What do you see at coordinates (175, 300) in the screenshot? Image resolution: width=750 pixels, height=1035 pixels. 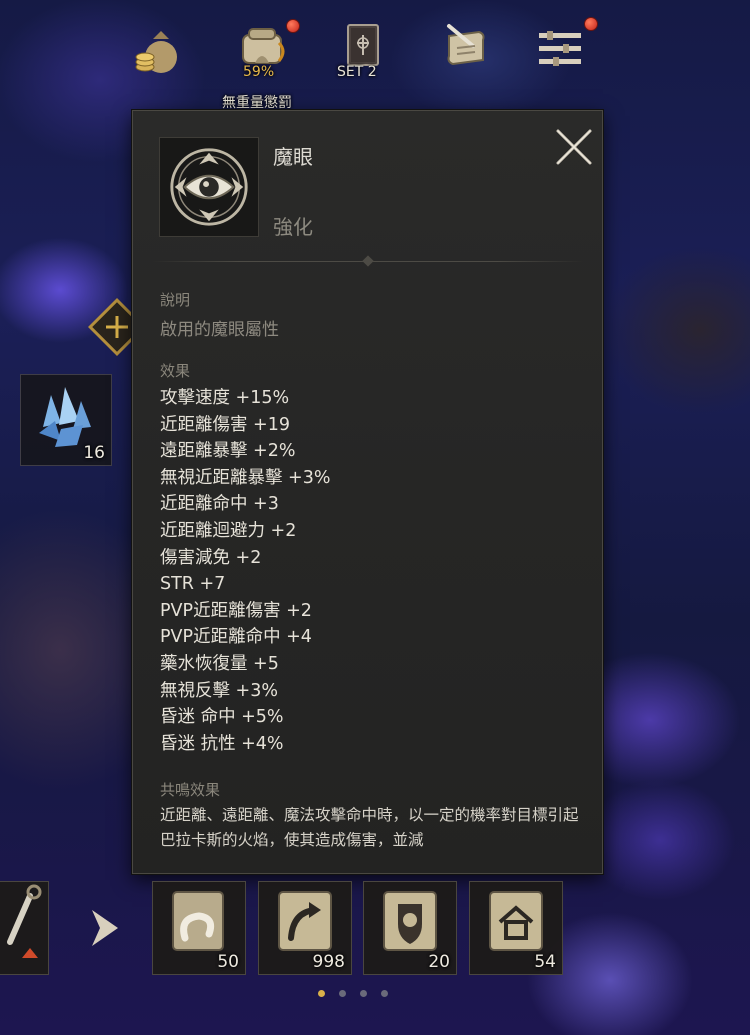 I see `description-title: 說明` at bounding box center [175, 300].